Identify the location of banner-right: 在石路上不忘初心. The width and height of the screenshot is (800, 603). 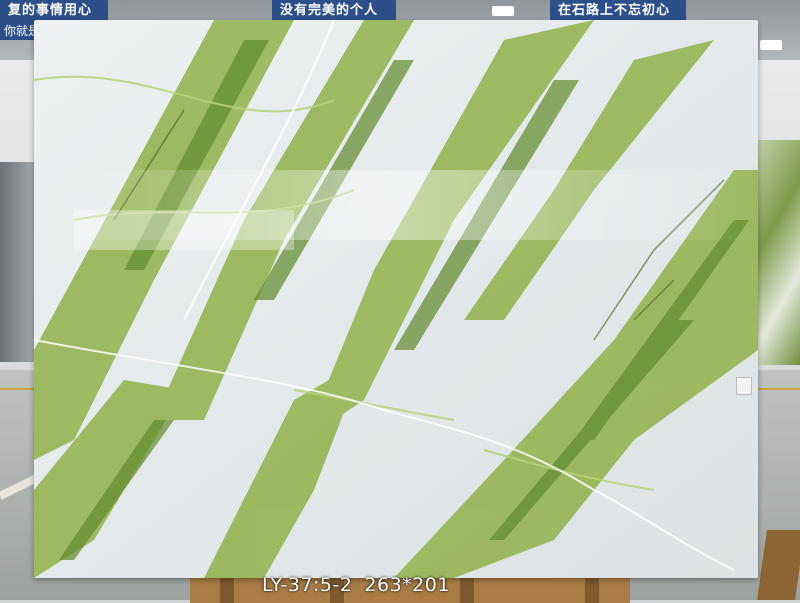
(618, 11).